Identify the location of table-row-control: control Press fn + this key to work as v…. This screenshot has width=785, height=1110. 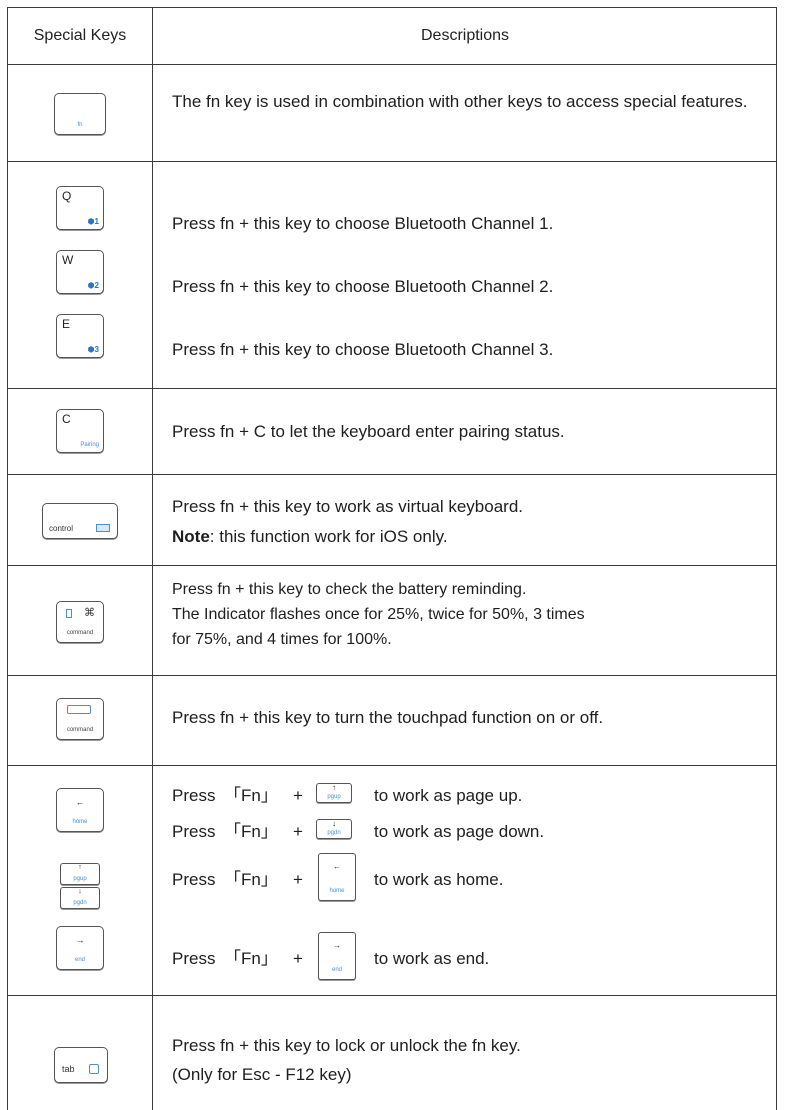
(392, 520).